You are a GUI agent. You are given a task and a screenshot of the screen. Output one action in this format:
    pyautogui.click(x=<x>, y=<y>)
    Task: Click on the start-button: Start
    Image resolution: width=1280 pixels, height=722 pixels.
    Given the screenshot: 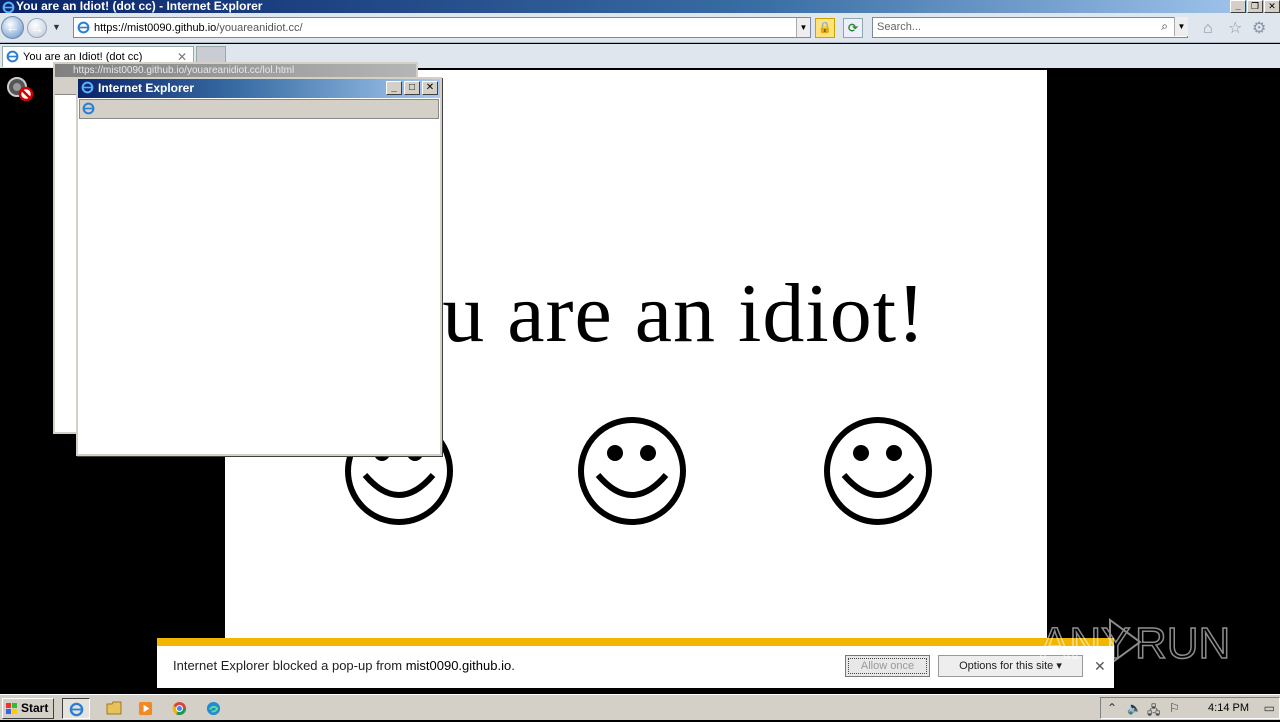 What is the action you would take?
    pyautogui.click(x=28, y=708)
    